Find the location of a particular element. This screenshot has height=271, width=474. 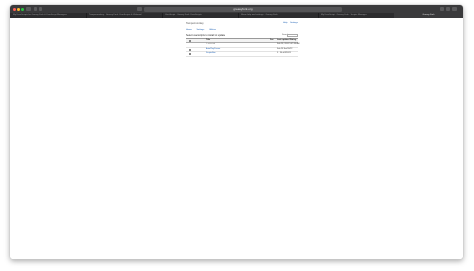

search-area: Search is located at coordinates (290, 35).